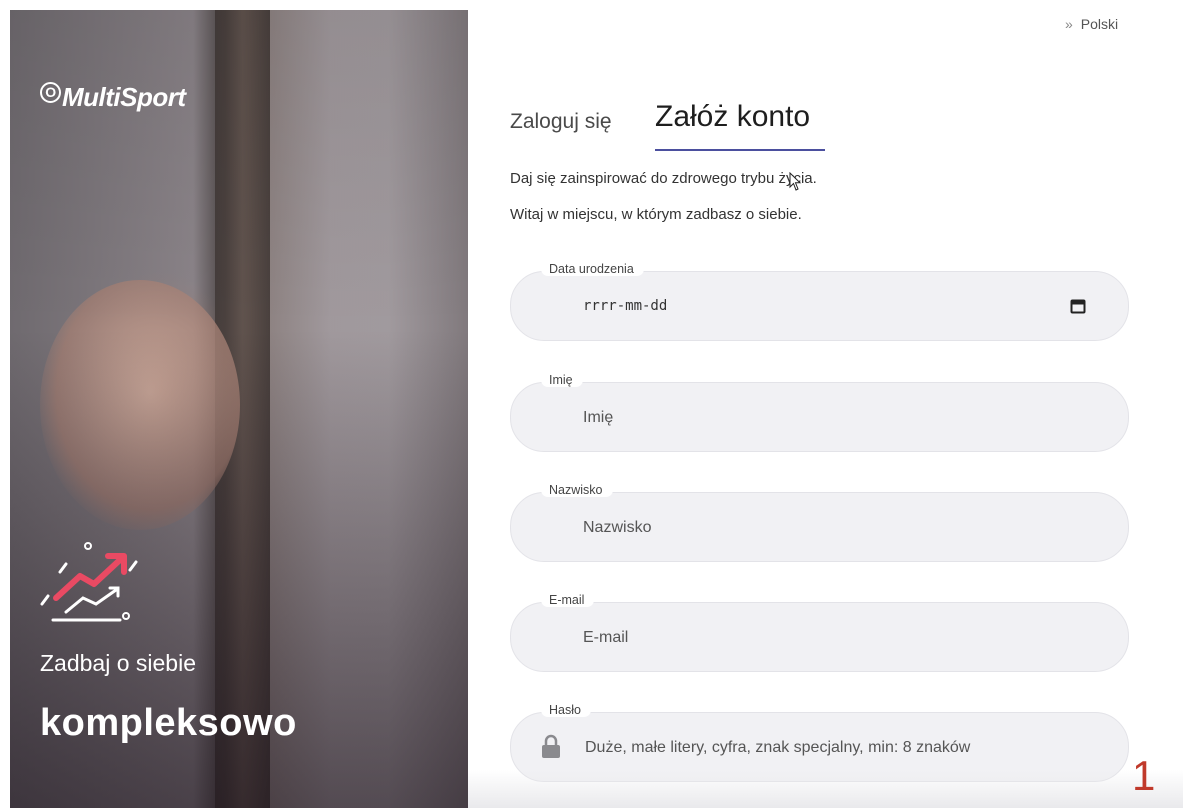  I want to click on email-field: E-mail, so click(819, 632).